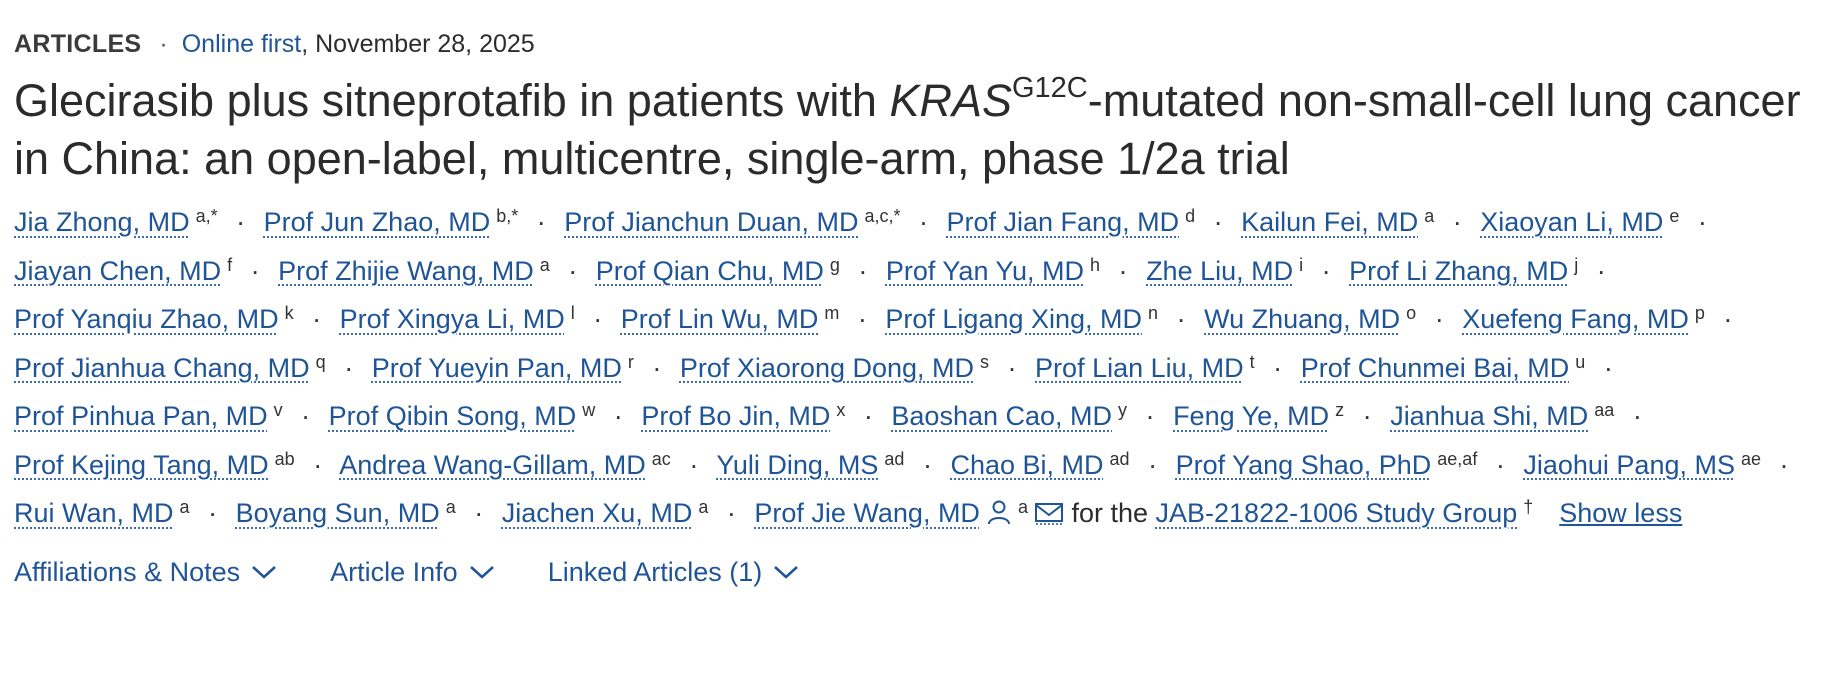 The height and width of the screenshot is (678, 1826). Describe the element at coordinates (1458, 271) in the screenshot. I see `author-name: Prof Li Zhang, MD` at that location.